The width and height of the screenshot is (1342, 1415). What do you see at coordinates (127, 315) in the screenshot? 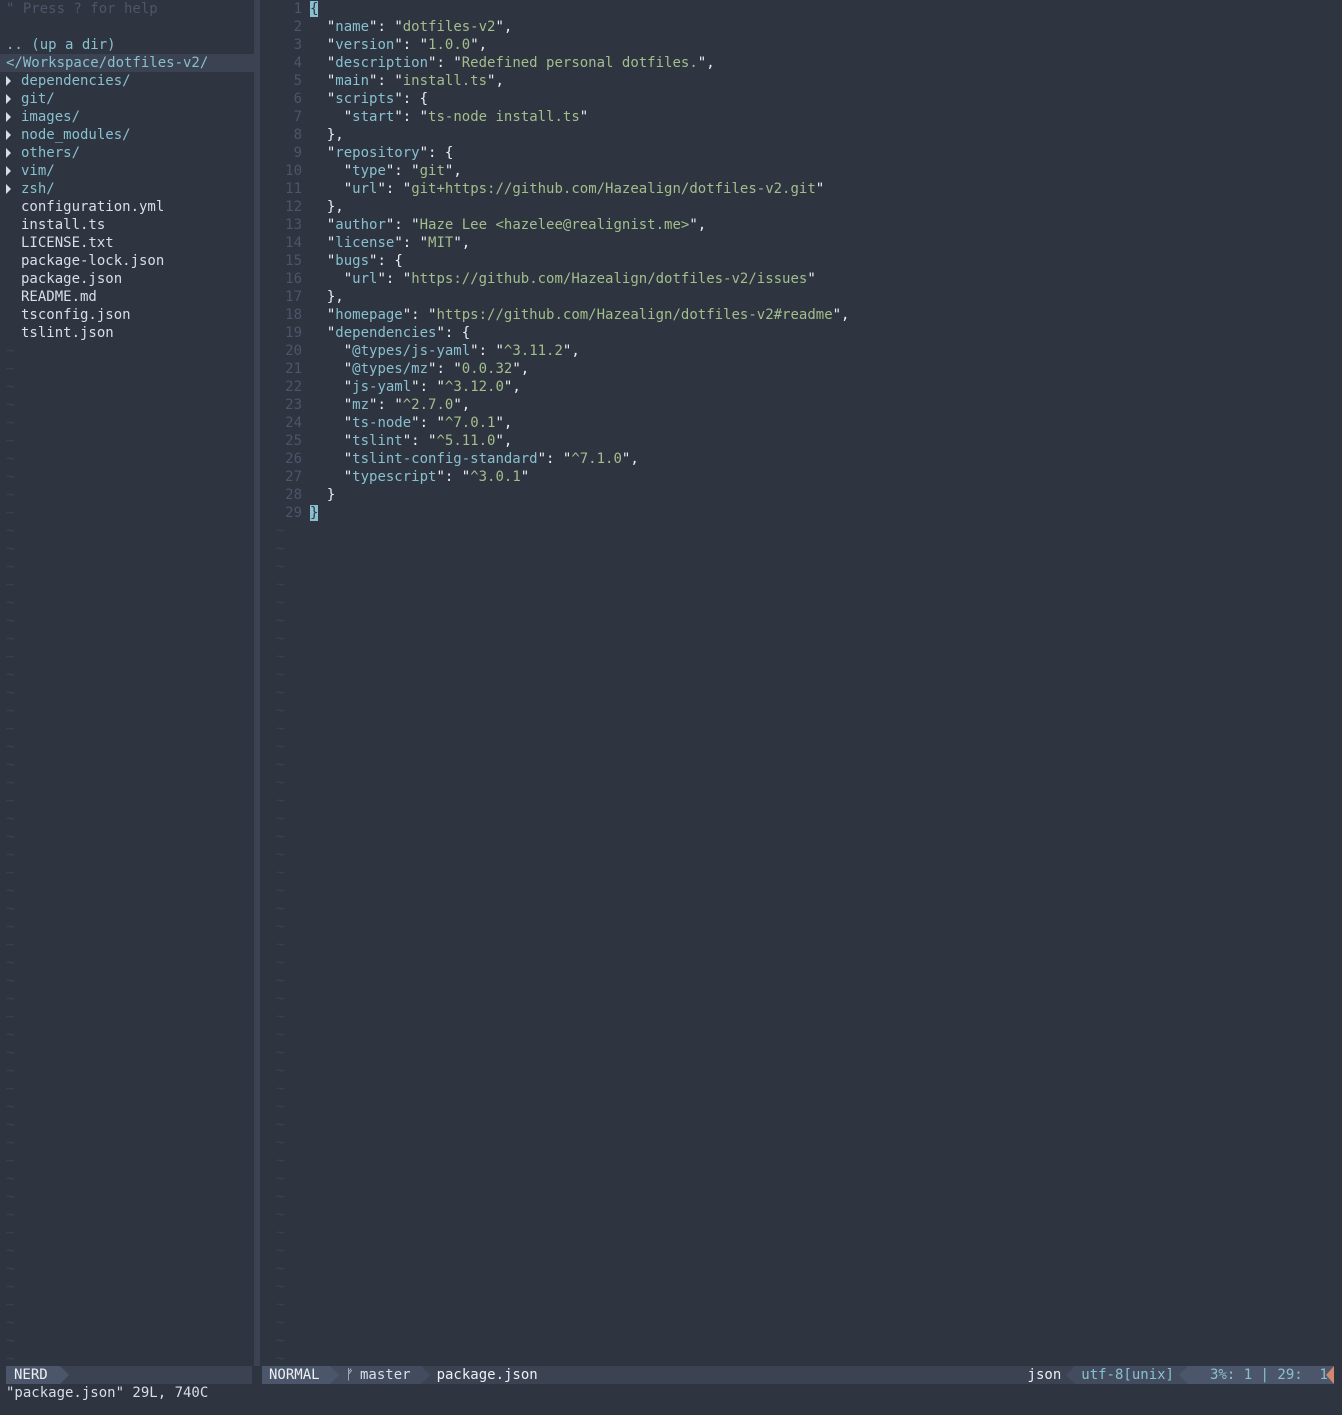
I see `tree-file-item: tsconfig.json` at bounding box center [127, 315].